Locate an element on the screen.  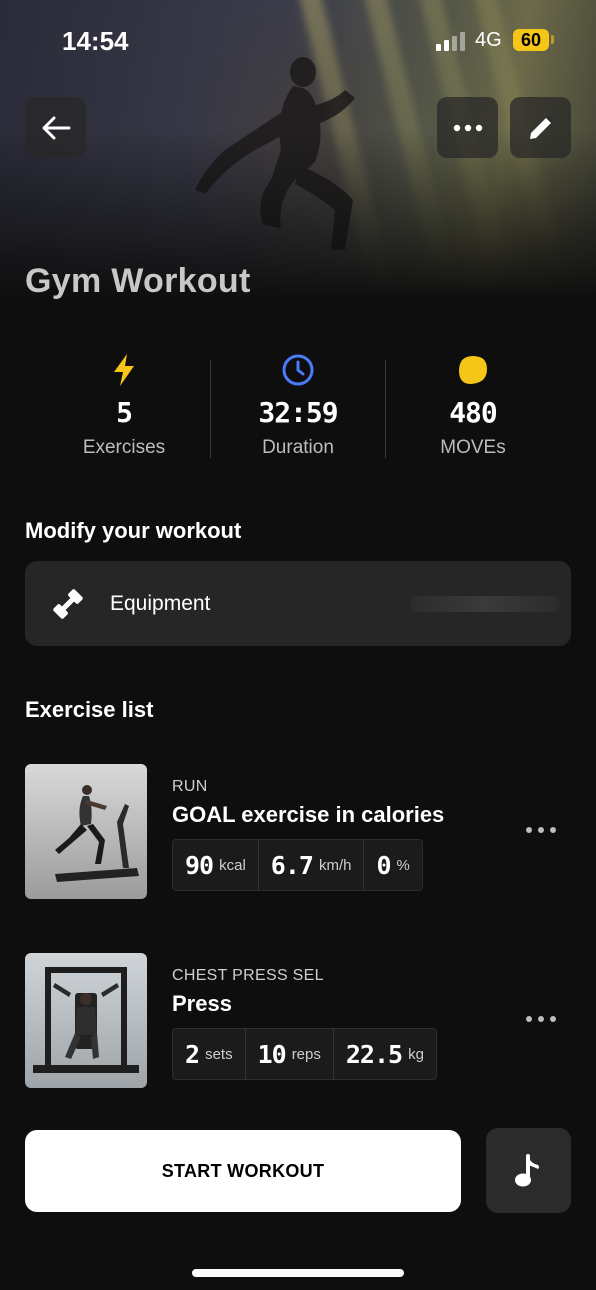
exercise-metrics: 2 sets 10 reps 22.5 kg is located at coordinates (304, 1054).